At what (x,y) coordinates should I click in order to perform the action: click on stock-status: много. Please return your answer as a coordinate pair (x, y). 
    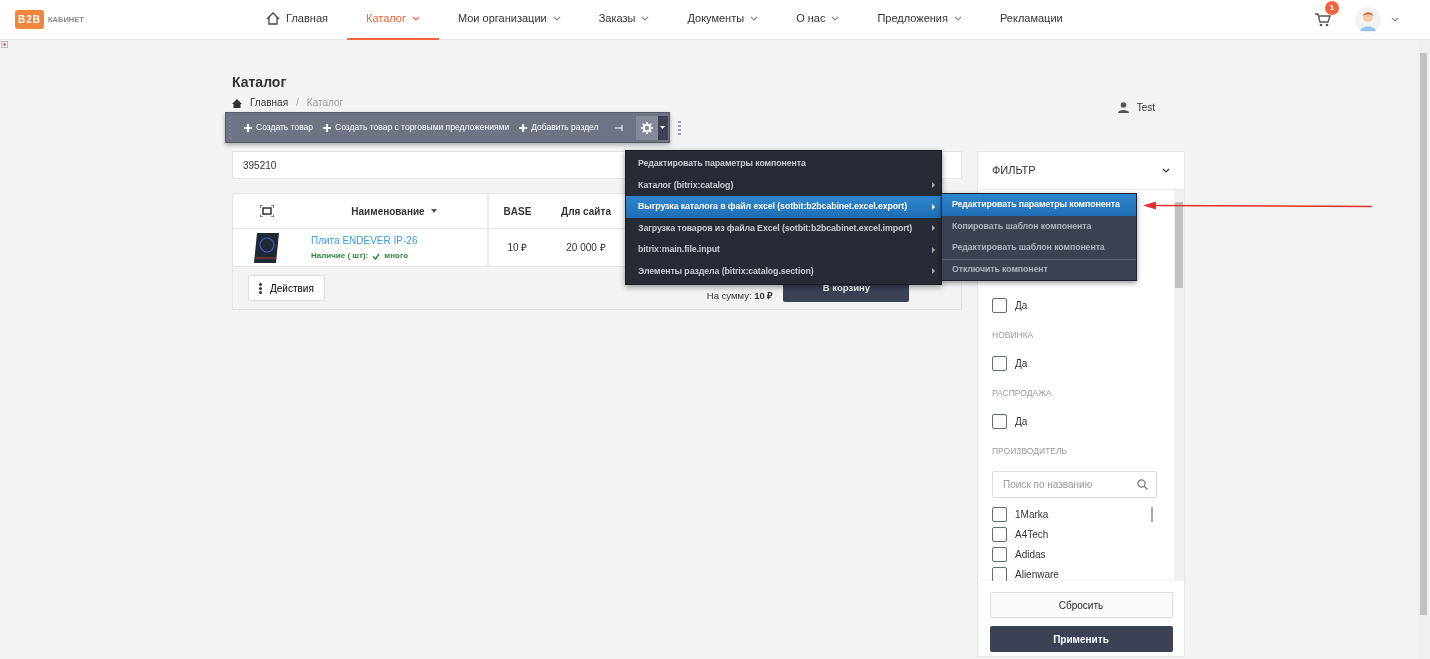
    Looking at the image, I should click on (396, 256).